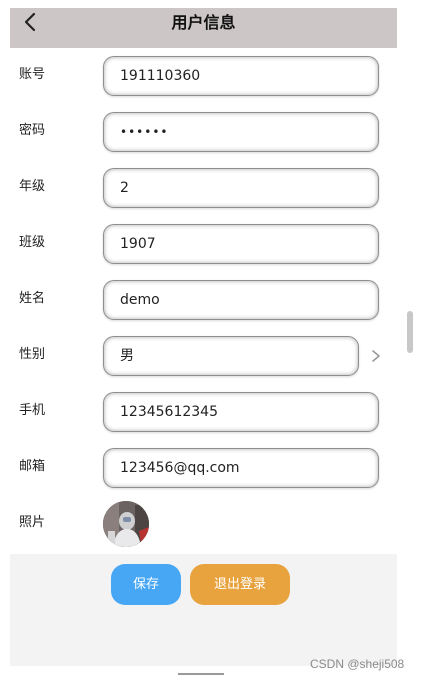  Describe the element at coordinates (241, 468) in the screenshot. I see `email-field: 123456@qq.com` at that location.